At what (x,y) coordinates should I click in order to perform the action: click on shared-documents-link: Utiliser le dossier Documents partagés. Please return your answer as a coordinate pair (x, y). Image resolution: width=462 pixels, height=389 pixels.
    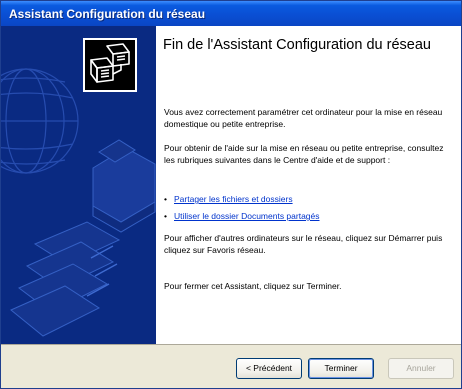
    Looking at the image, I should click on (247, 216).